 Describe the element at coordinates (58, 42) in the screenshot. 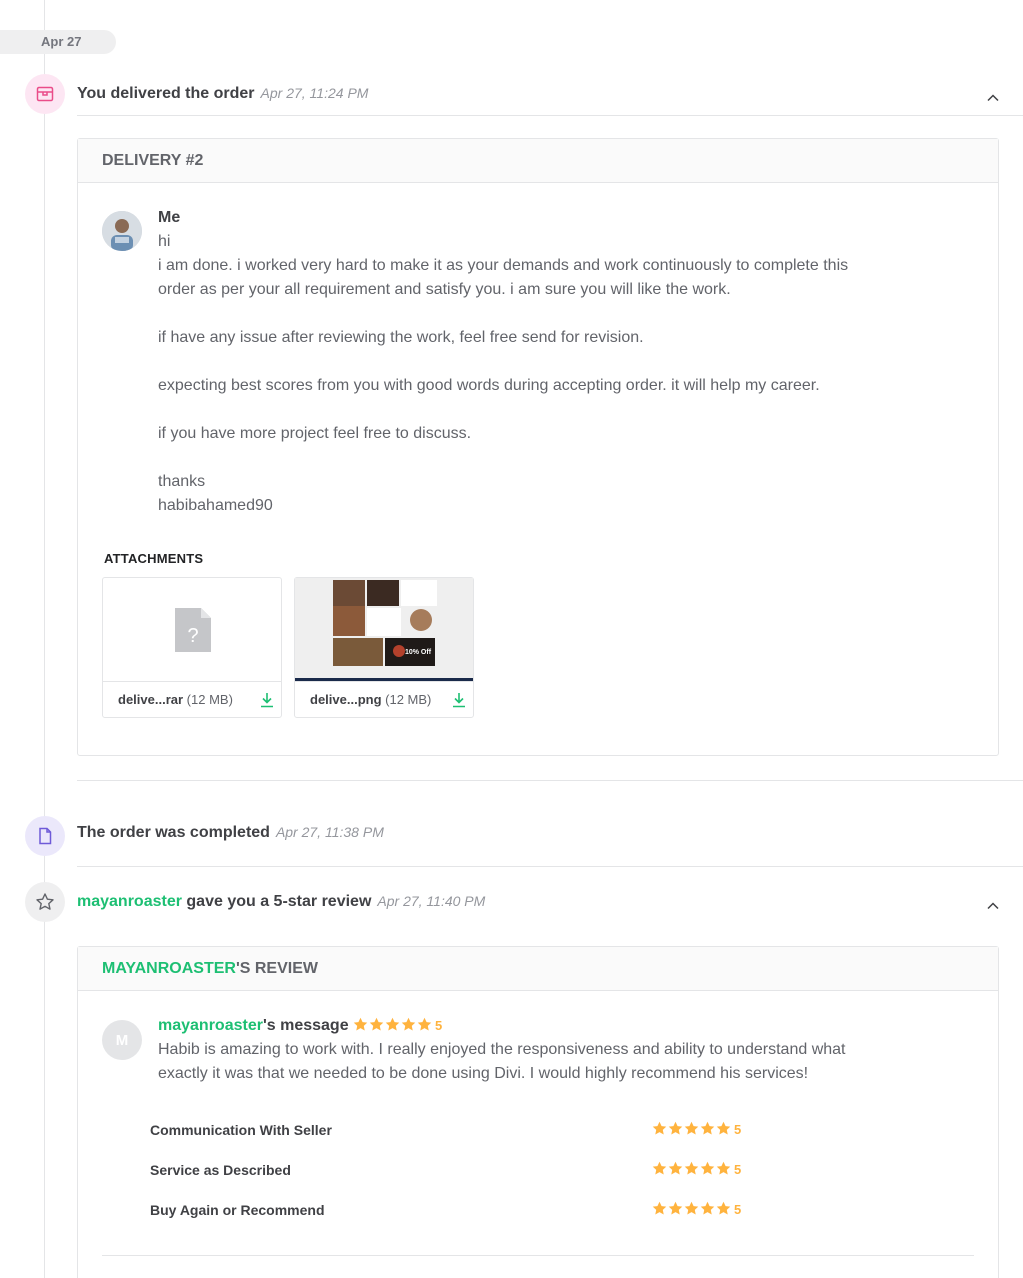

I see `date-separator: Apr 27` at that location.